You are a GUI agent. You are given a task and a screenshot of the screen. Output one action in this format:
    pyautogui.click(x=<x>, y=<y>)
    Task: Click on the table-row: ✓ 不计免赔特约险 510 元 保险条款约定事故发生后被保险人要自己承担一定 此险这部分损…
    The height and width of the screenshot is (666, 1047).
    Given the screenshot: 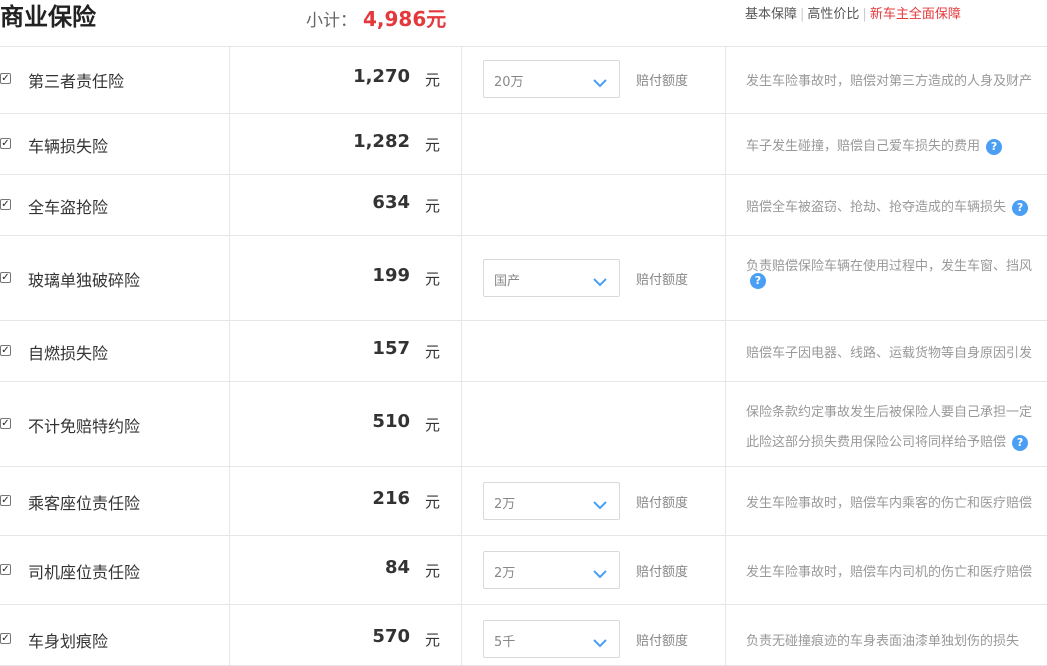 What is the action you would take?
    pyautogui.click(x=523, y=424)
    